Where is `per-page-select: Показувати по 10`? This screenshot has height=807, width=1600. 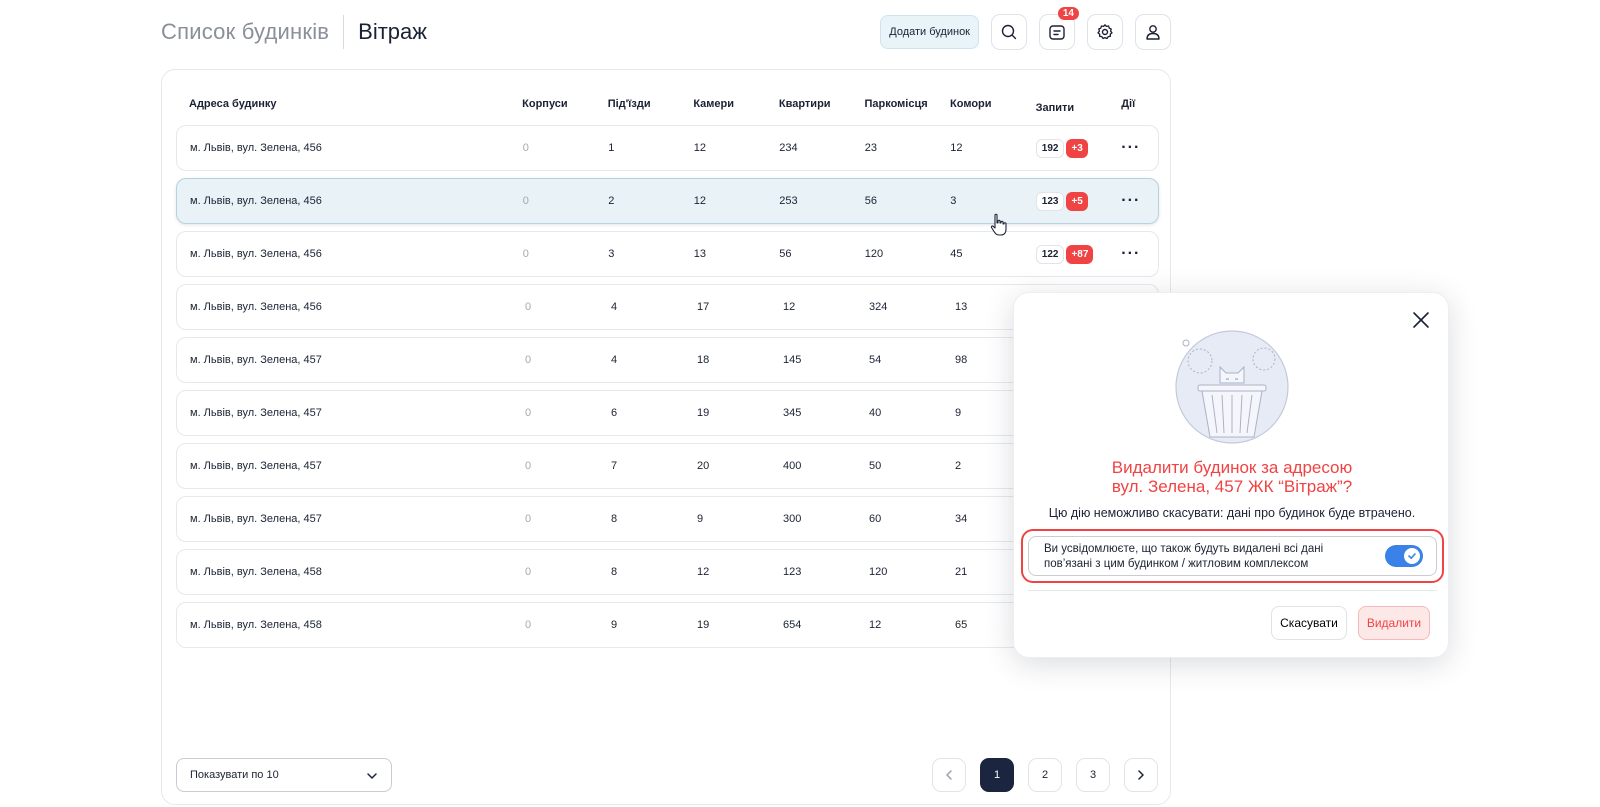
per-page-select: Показувати по 10 is located at coordinates (284, 775).